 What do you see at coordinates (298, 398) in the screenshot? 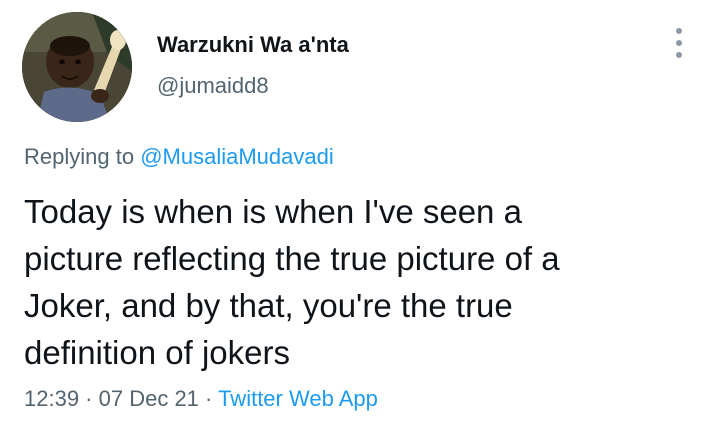
I see `tweet-source-link: Twitter Web App` at bounding box center [298, 398].